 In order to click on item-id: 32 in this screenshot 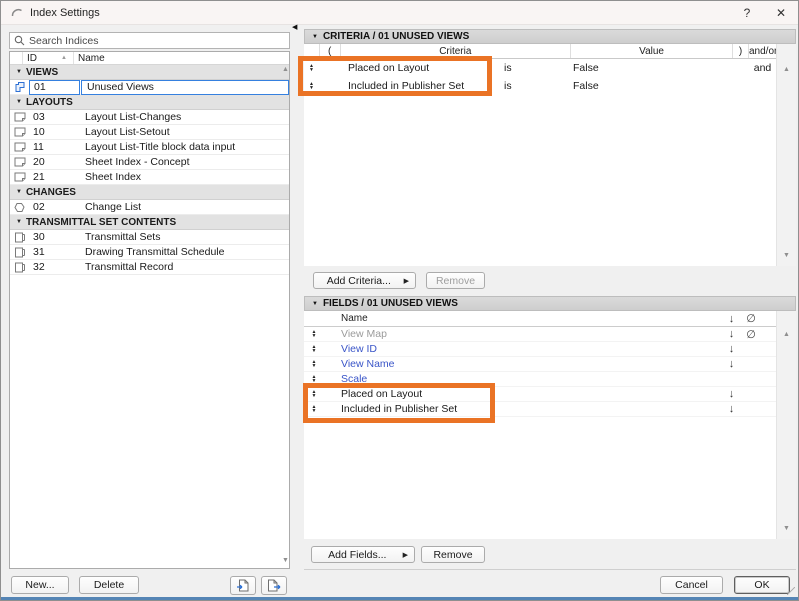, I will do `click(39, 267)`.